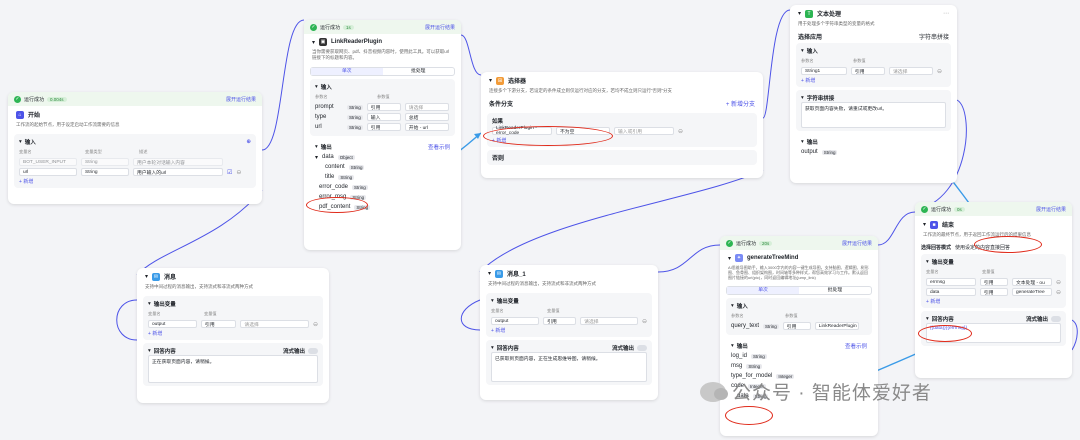 The height and width of the screenshot is (440, 1080). I want to click on value-select: 开始 - url, so click(426, 127).